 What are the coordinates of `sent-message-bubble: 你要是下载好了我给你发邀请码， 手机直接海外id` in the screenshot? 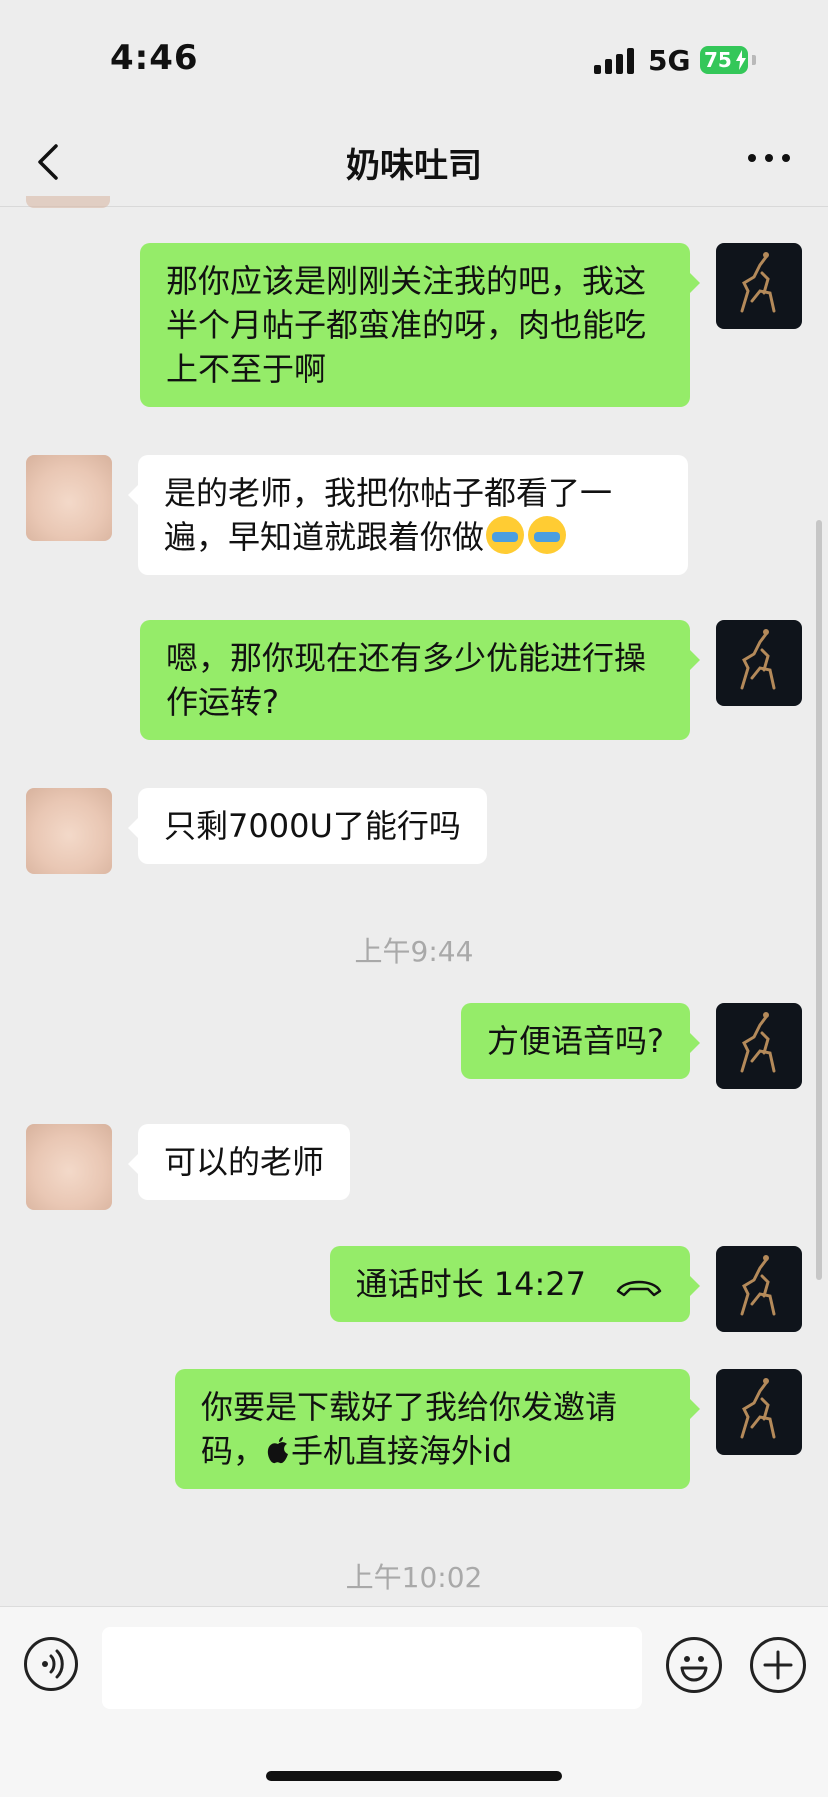 It's located at (437, 1429).